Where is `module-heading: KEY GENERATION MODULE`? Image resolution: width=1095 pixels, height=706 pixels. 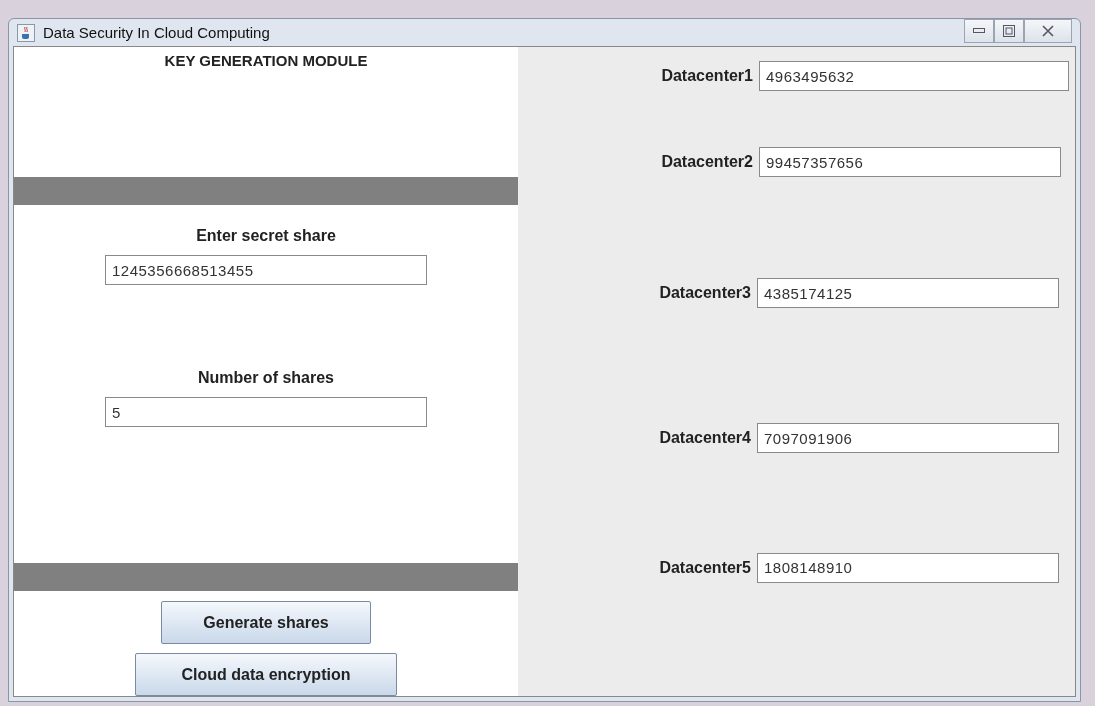
module-heading: KEY GENERATION MODULE is located at coordinates (266, 61).